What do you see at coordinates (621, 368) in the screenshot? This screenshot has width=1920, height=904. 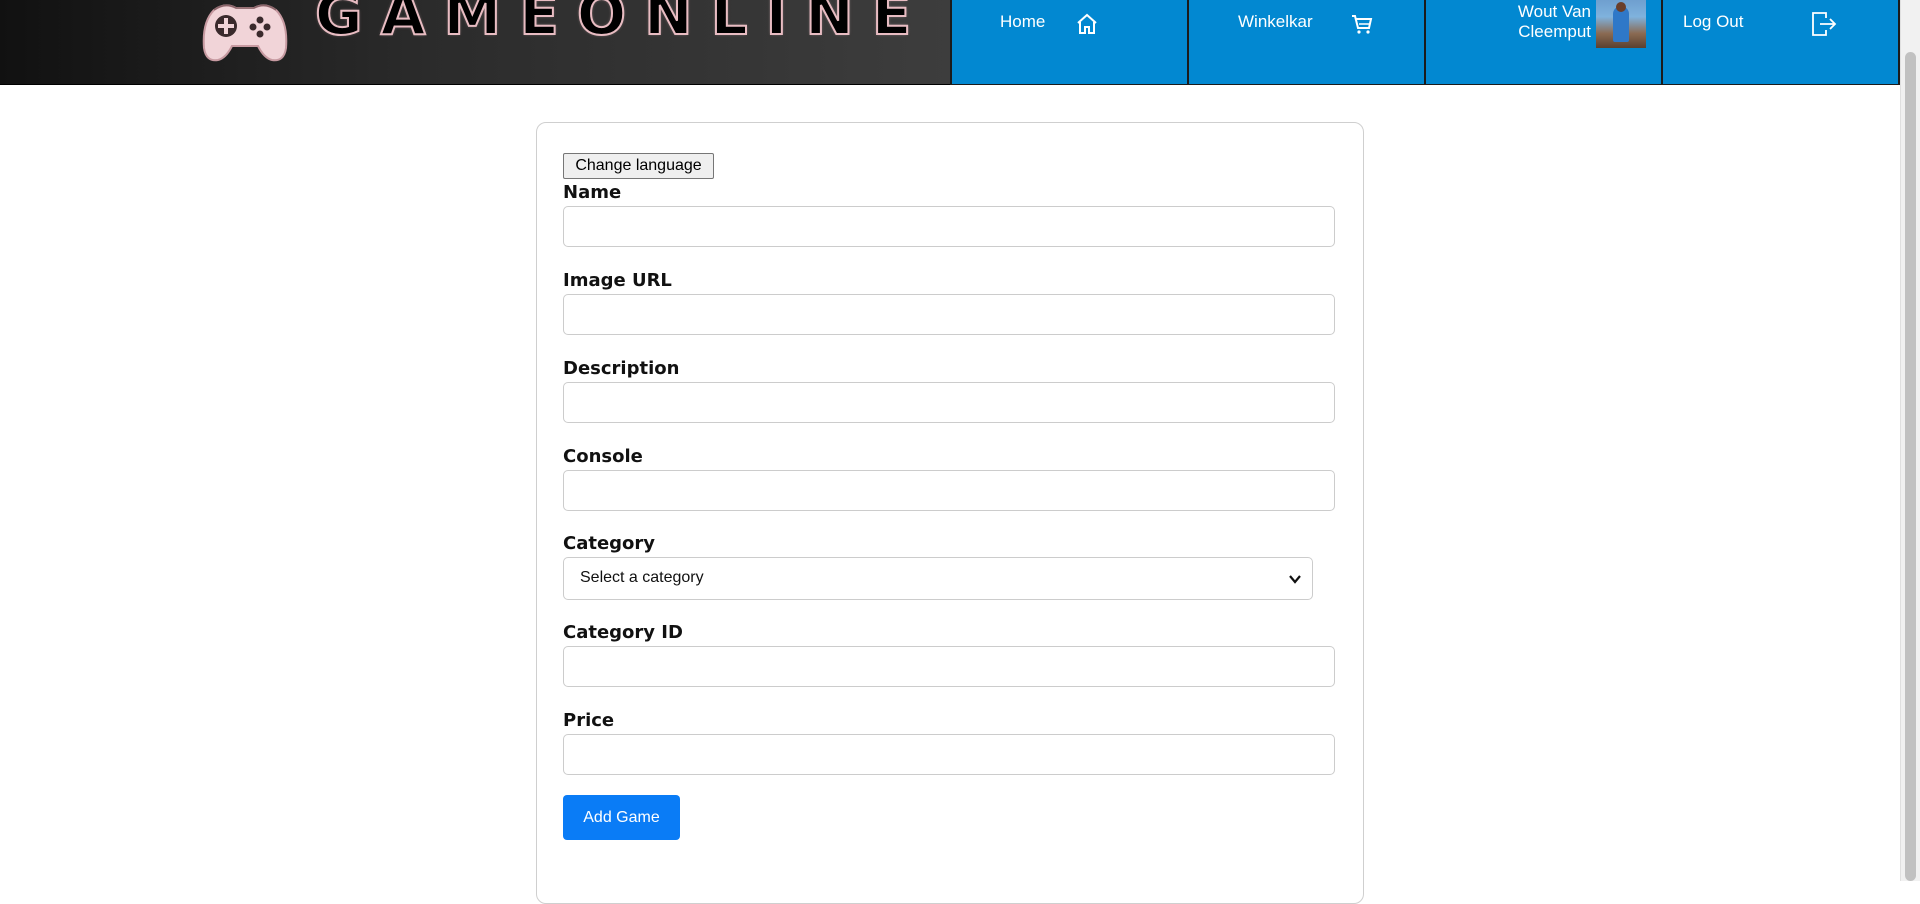 I see `description-label: Description` at bounding box center [621, 368].